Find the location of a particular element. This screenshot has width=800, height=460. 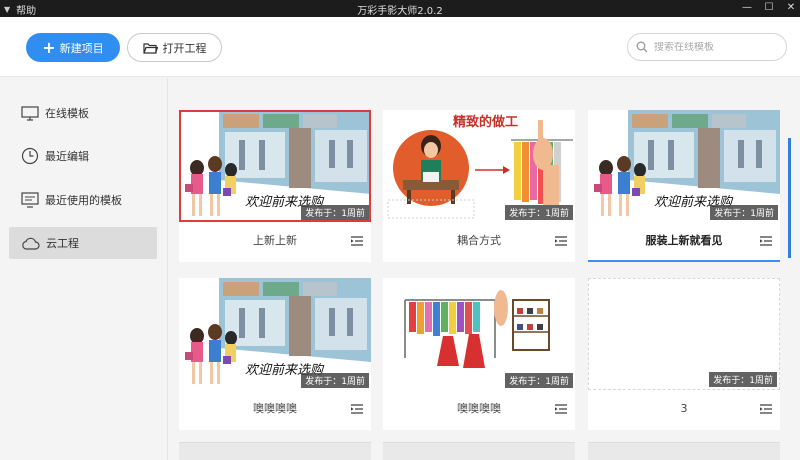

clock-icon is located at coordinates (30, 156).